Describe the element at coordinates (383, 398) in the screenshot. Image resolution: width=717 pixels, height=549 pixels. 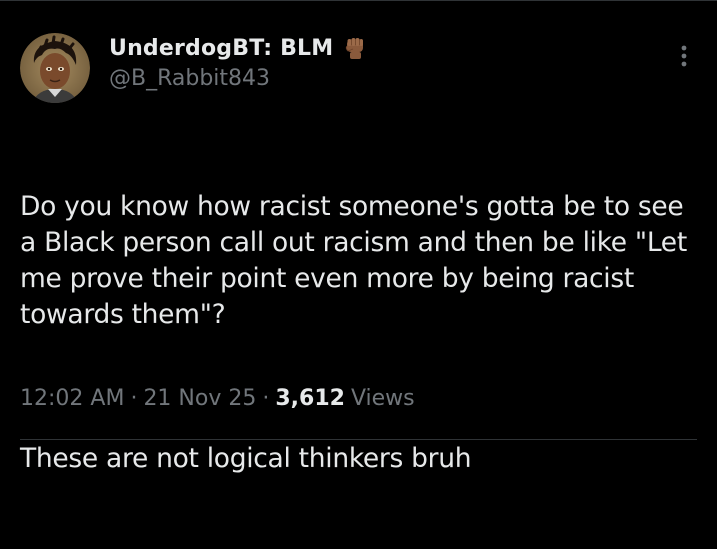
I see `views-label: Views` at that location.